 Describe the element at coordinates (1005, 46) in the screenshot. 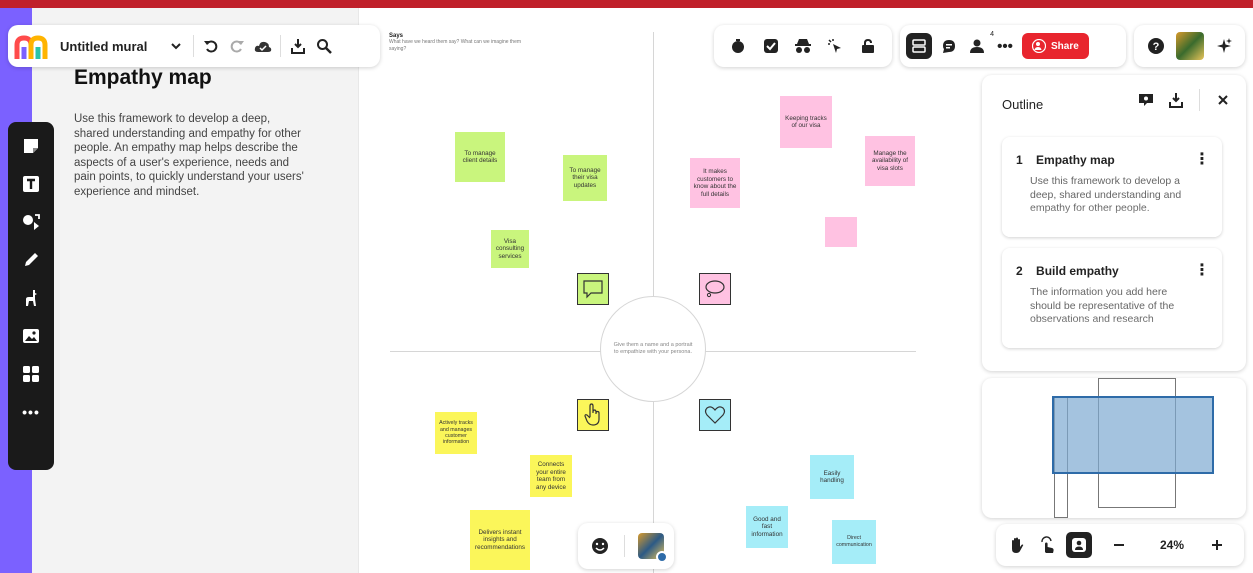

I see `more-options-icon: •••` at that location.